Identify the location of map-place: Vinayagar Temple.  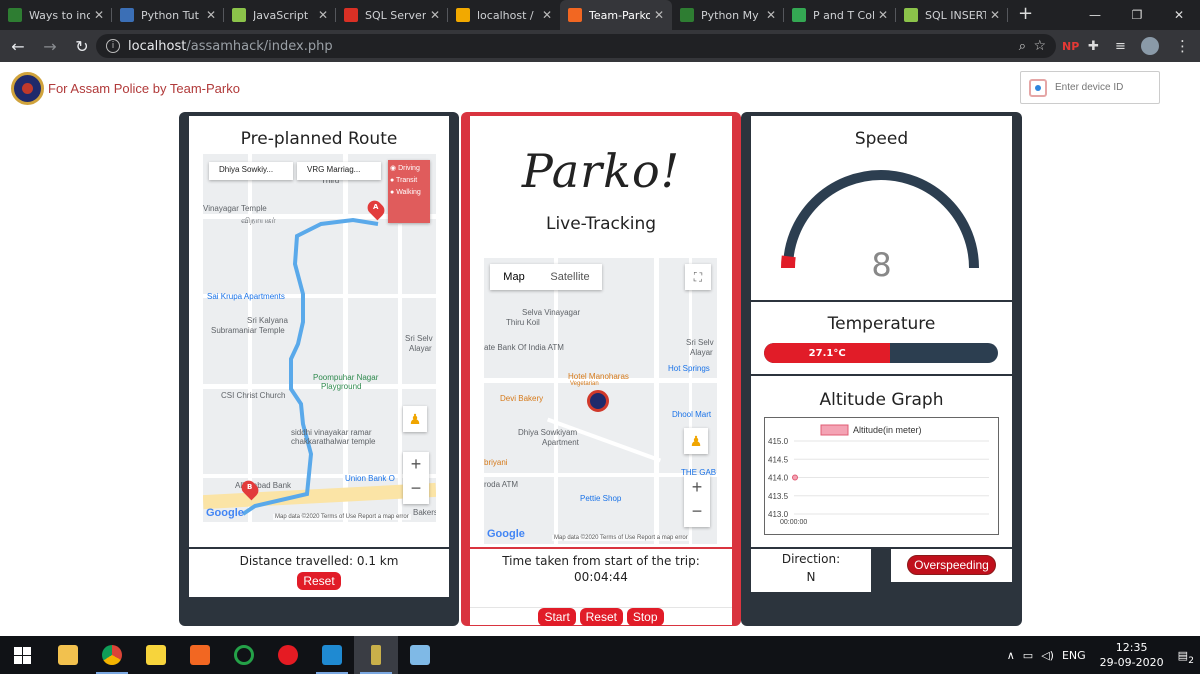
(235, 208).